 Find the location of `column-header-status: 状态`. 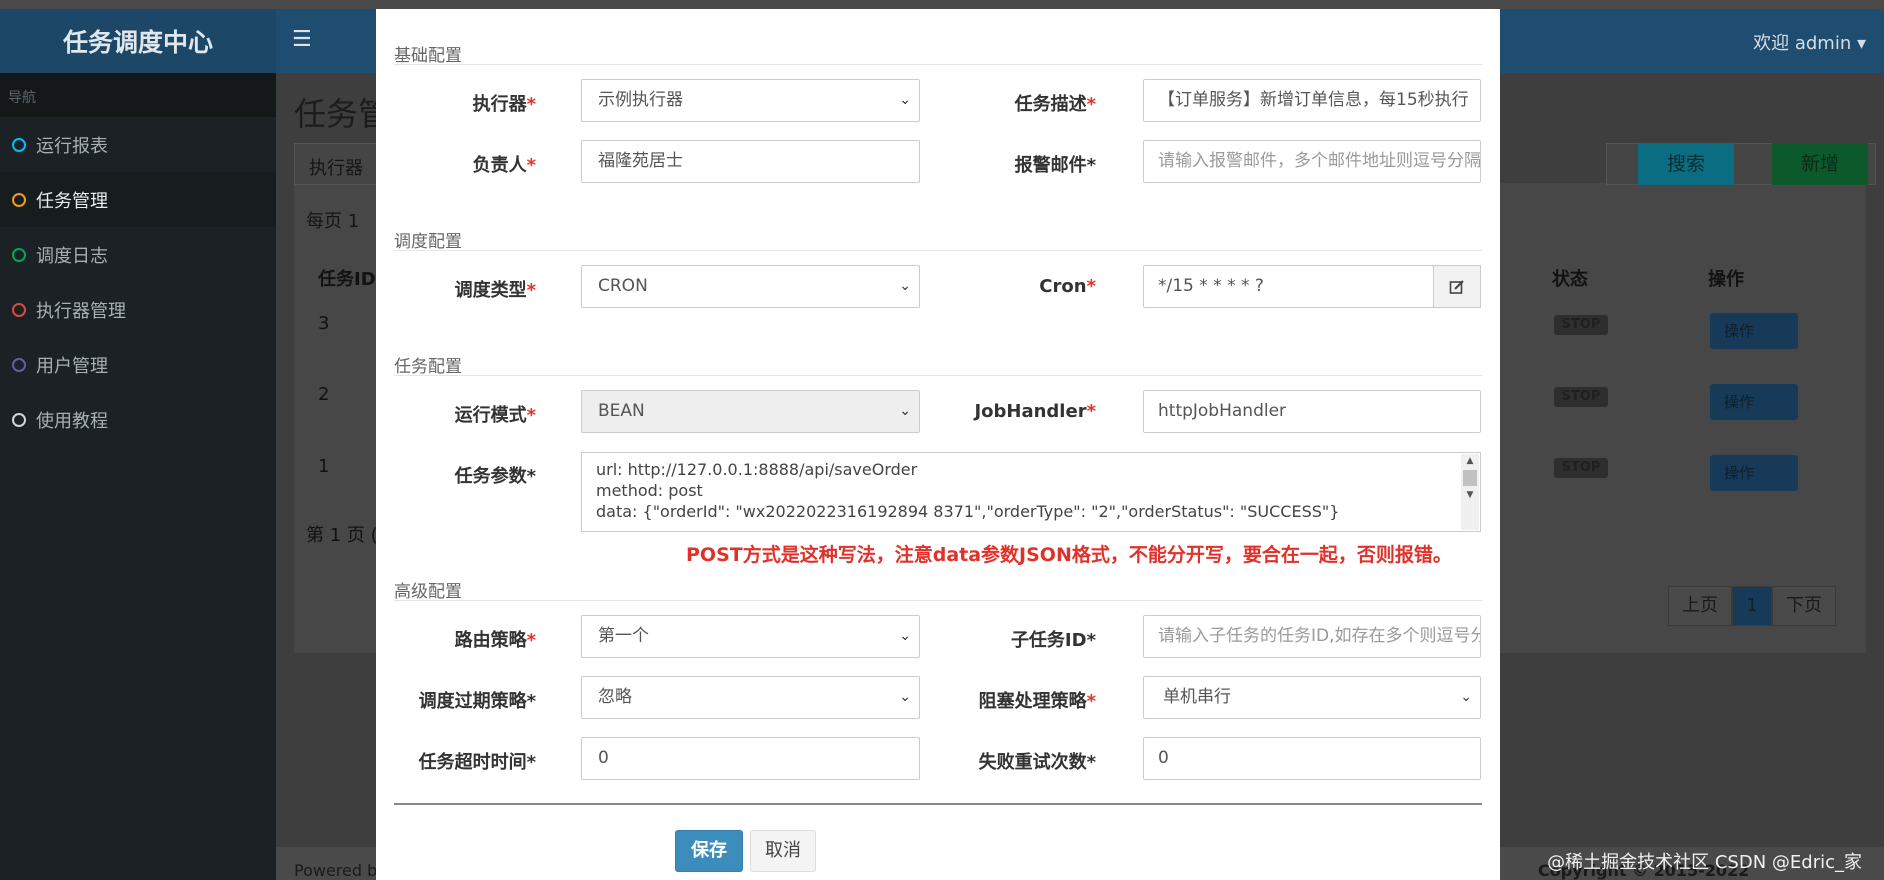

column-header-status: 状态 is located at coordinates (1570, 279).